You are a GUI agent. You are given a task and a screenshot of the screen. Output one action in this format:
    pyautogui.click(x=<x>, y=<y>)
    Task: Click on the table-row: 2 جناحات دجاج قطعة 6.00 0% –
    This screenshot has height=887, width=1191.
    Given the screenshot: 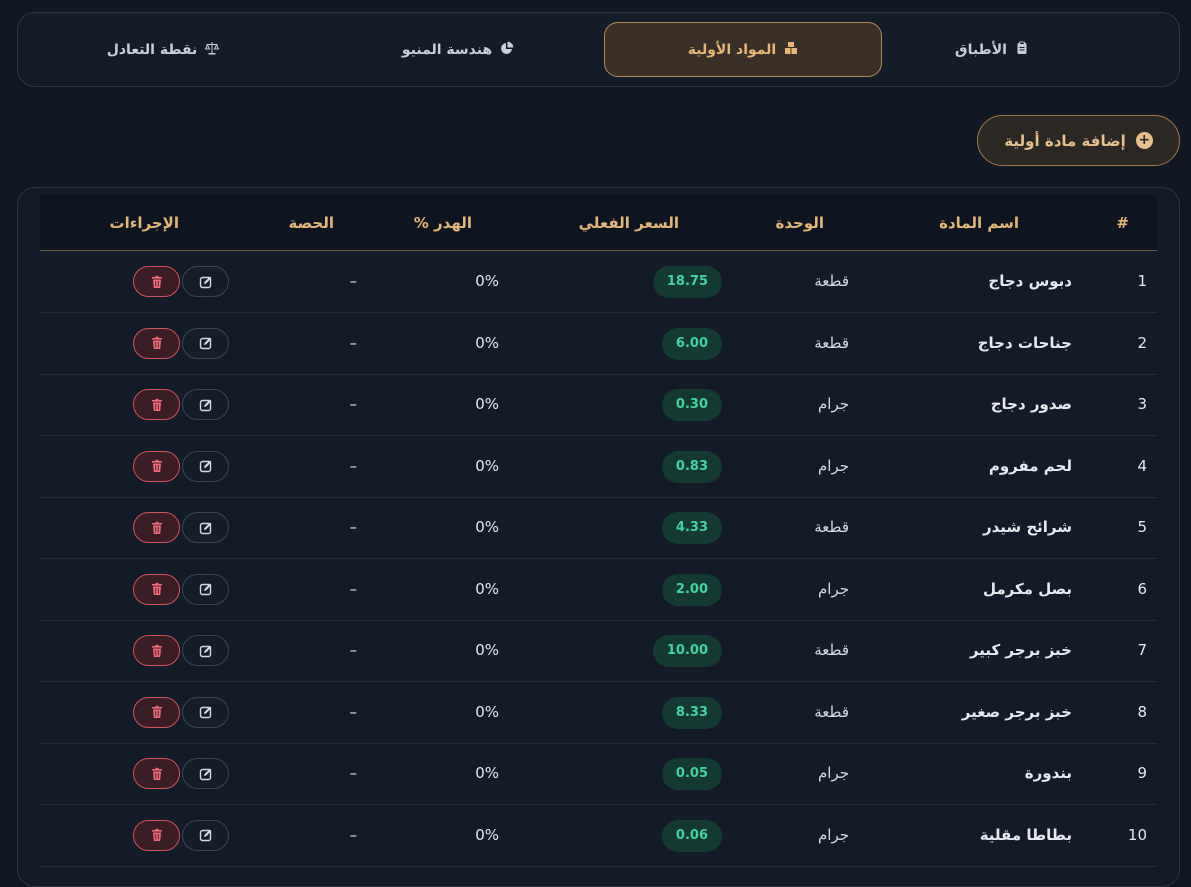 What is the action you would take?
    pyautogui.click(x=598, y=344)
    